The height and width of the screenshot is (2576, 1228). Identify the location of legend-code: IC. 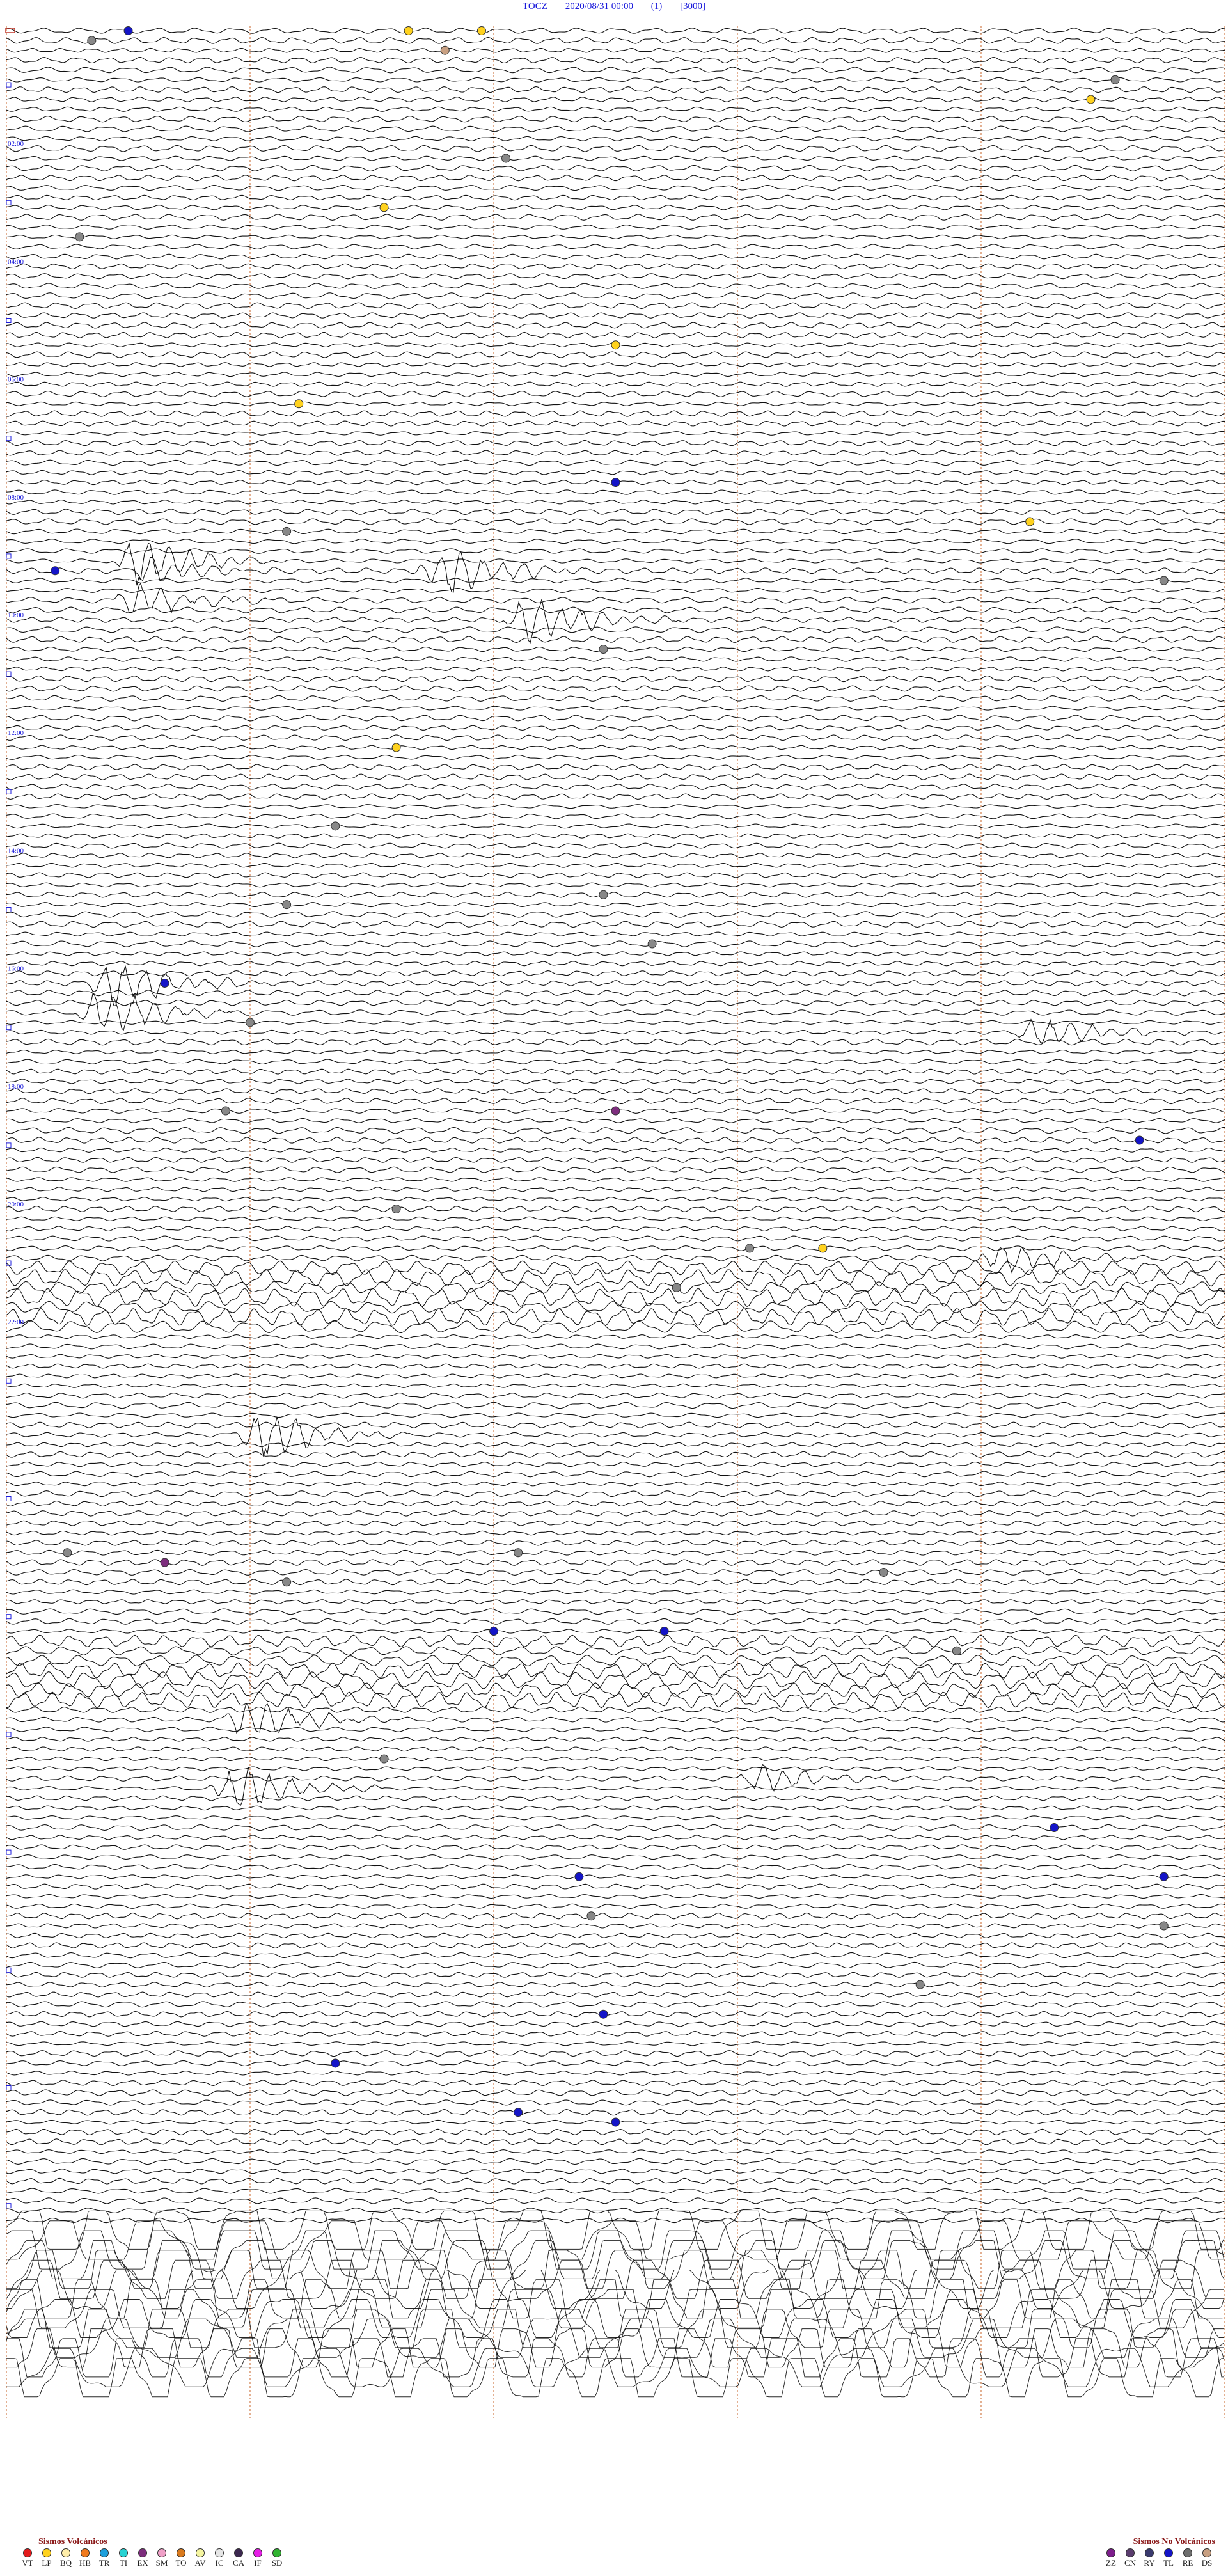
(219, 2563).